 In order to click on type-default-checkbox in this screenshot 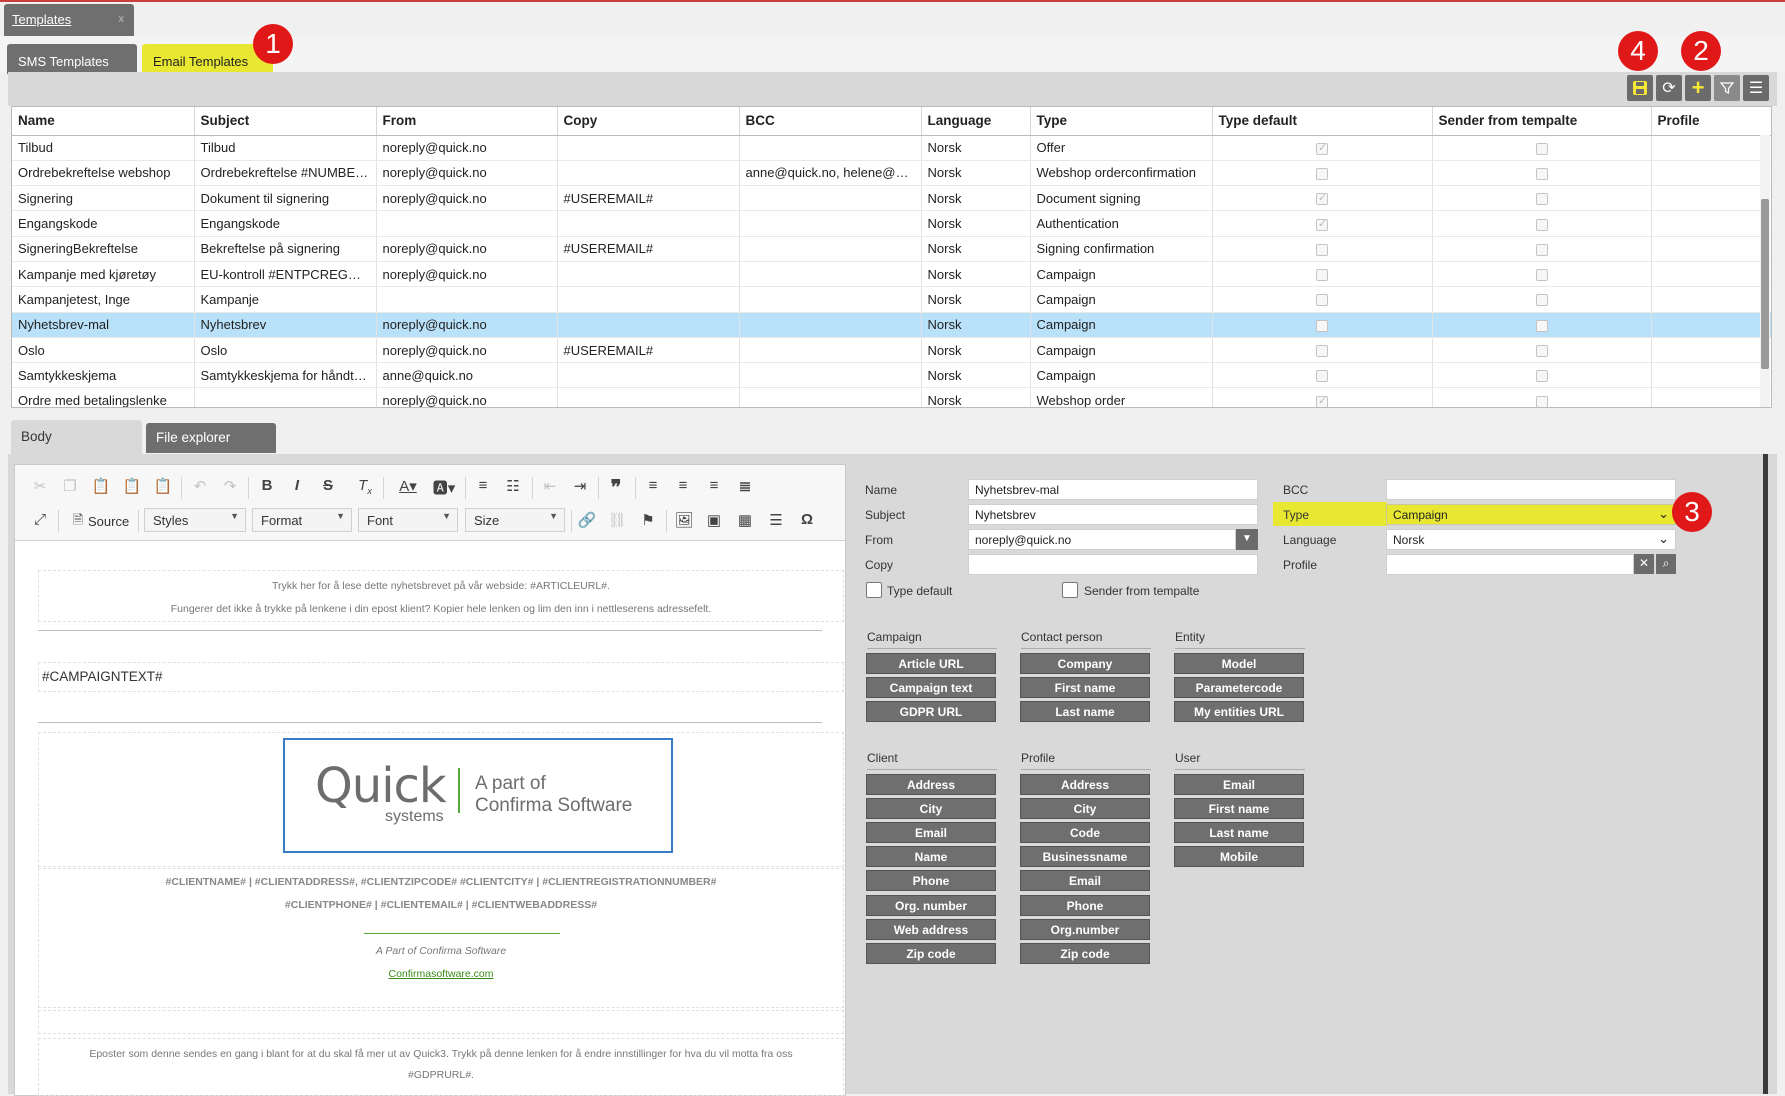, I will do `click(874, 590)`.